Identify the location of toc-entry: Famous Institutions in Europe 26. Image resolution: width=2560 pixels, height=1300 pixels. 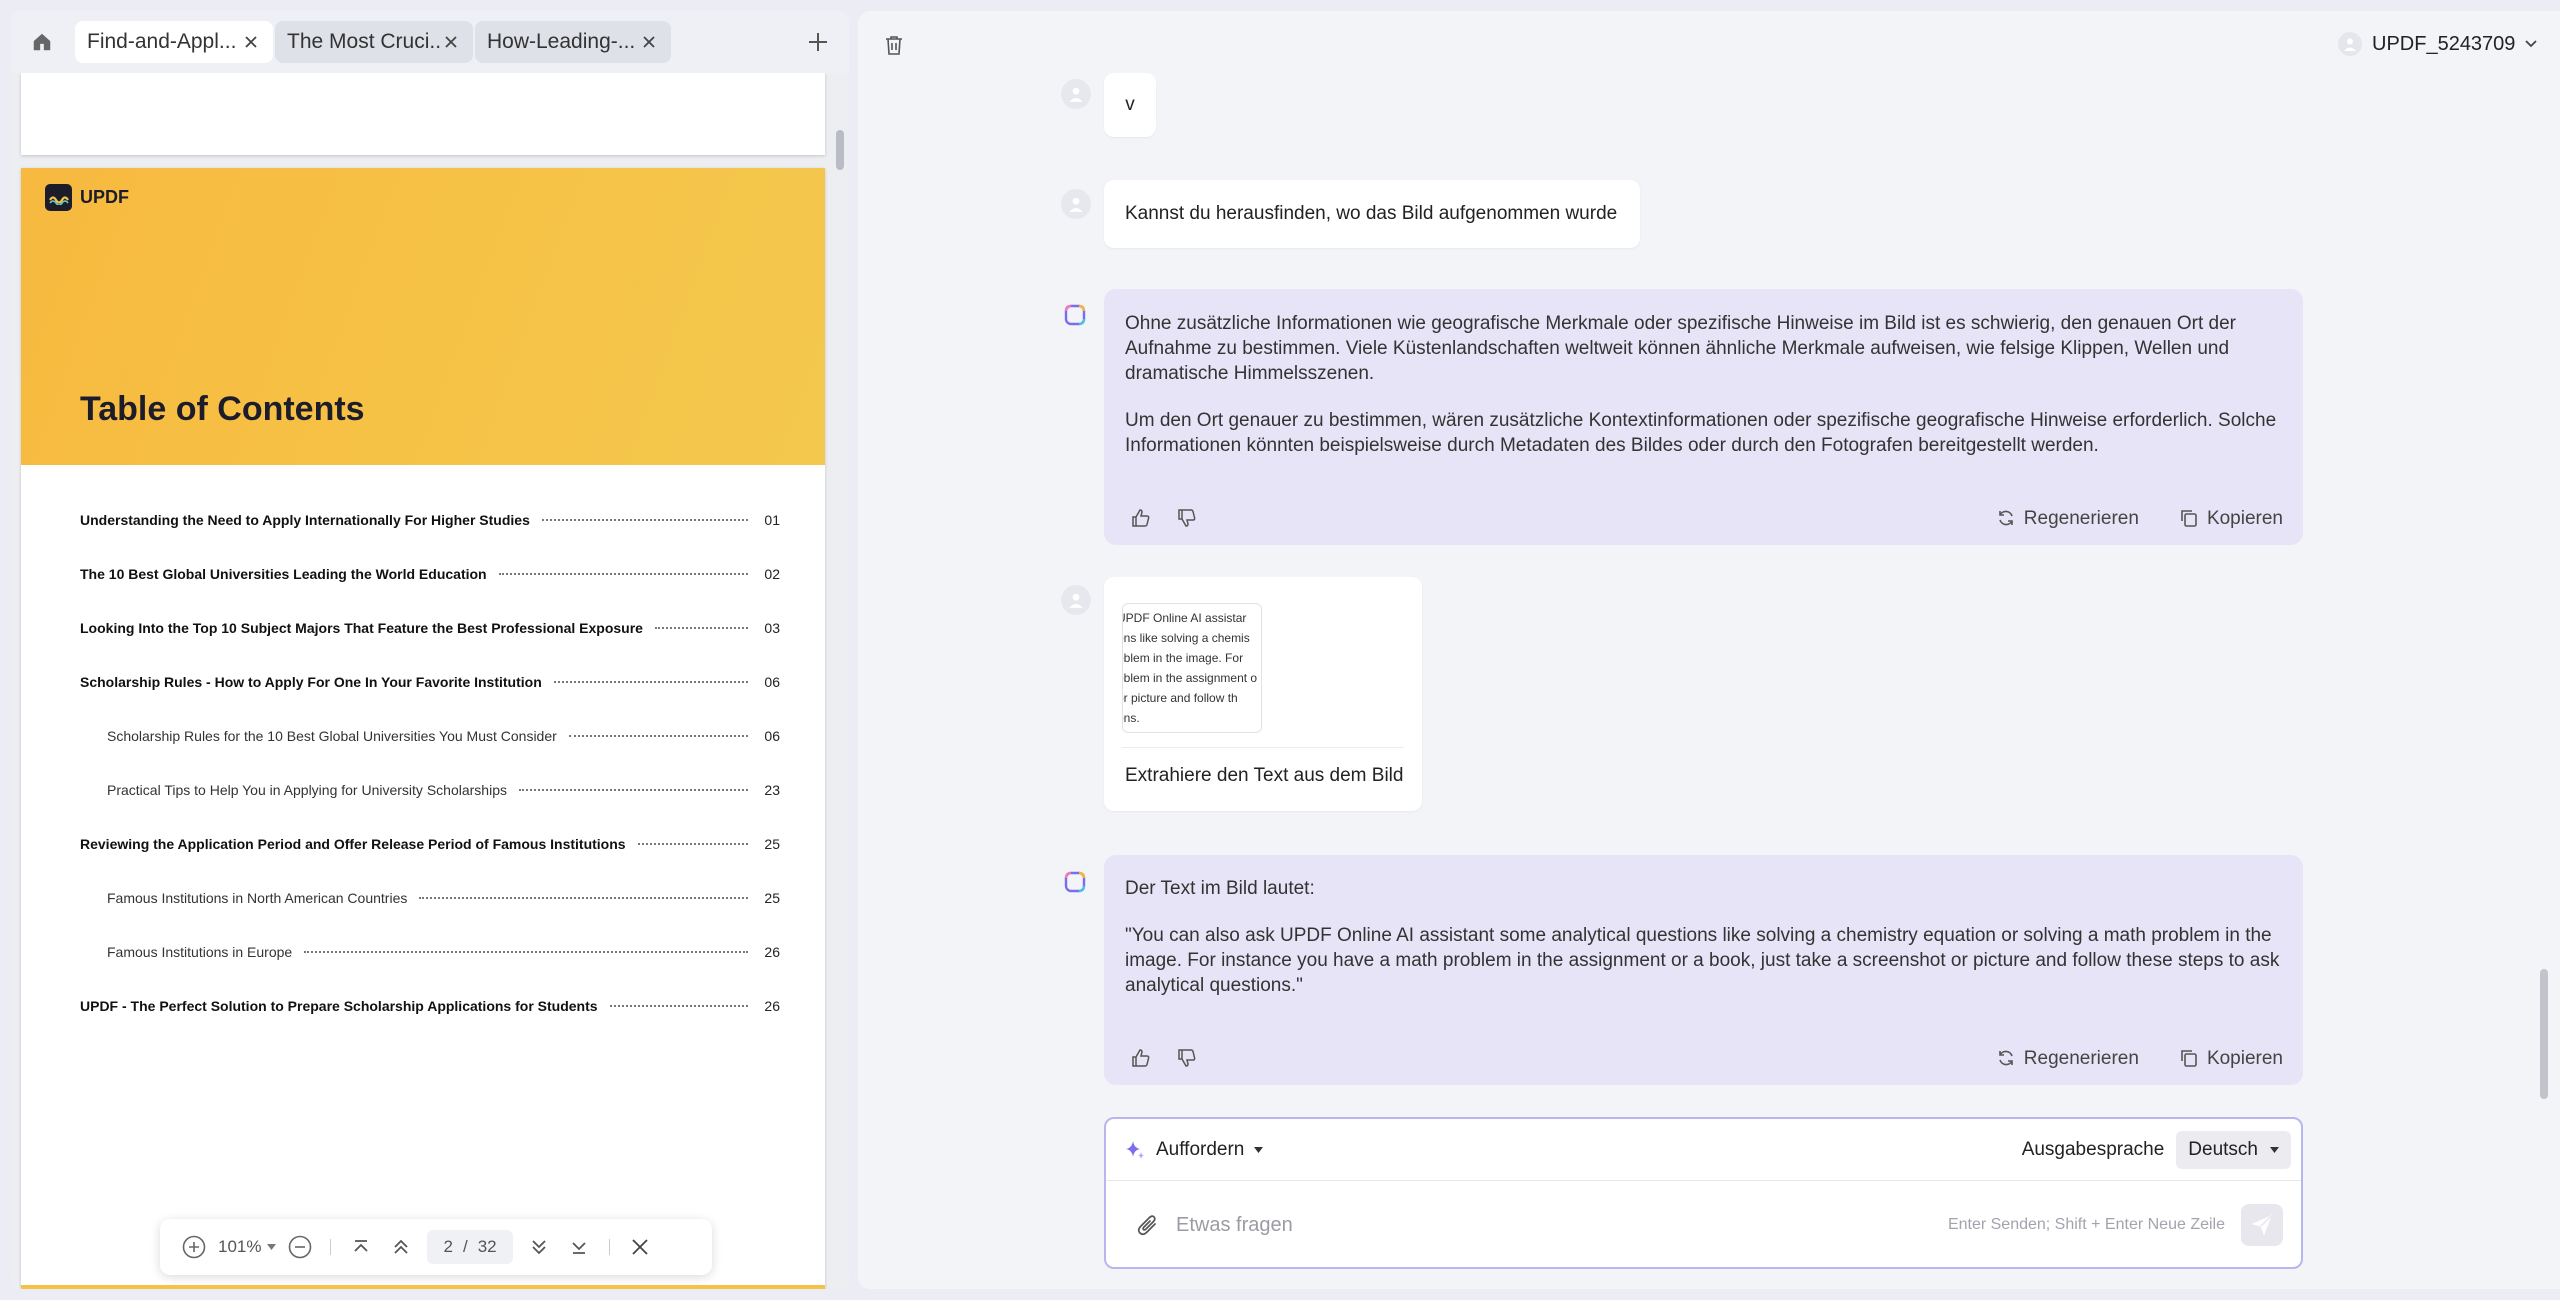
(430, 952).